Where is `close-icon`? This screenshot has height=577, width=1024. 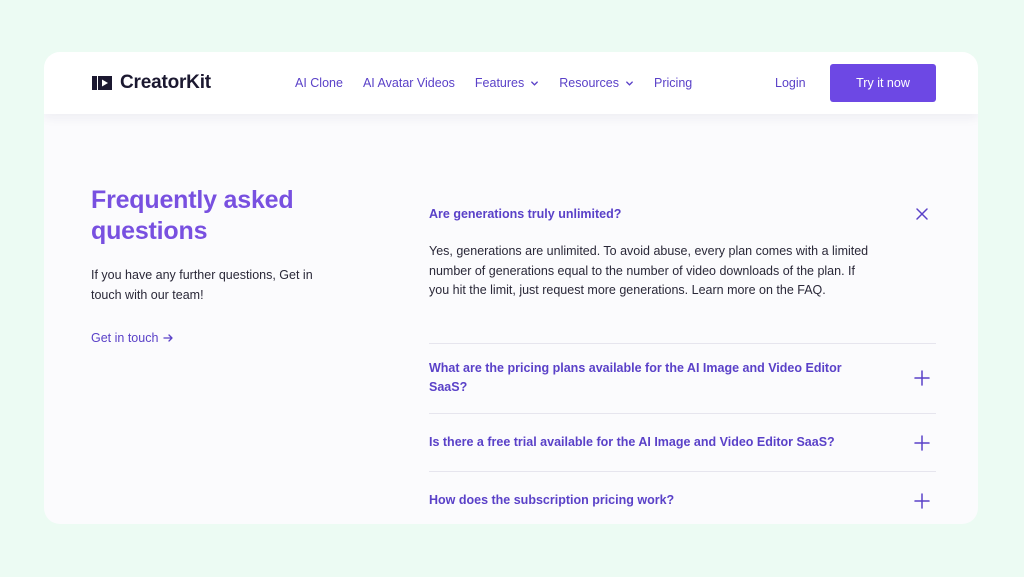
close-icon is located at coordinates (922, 214).